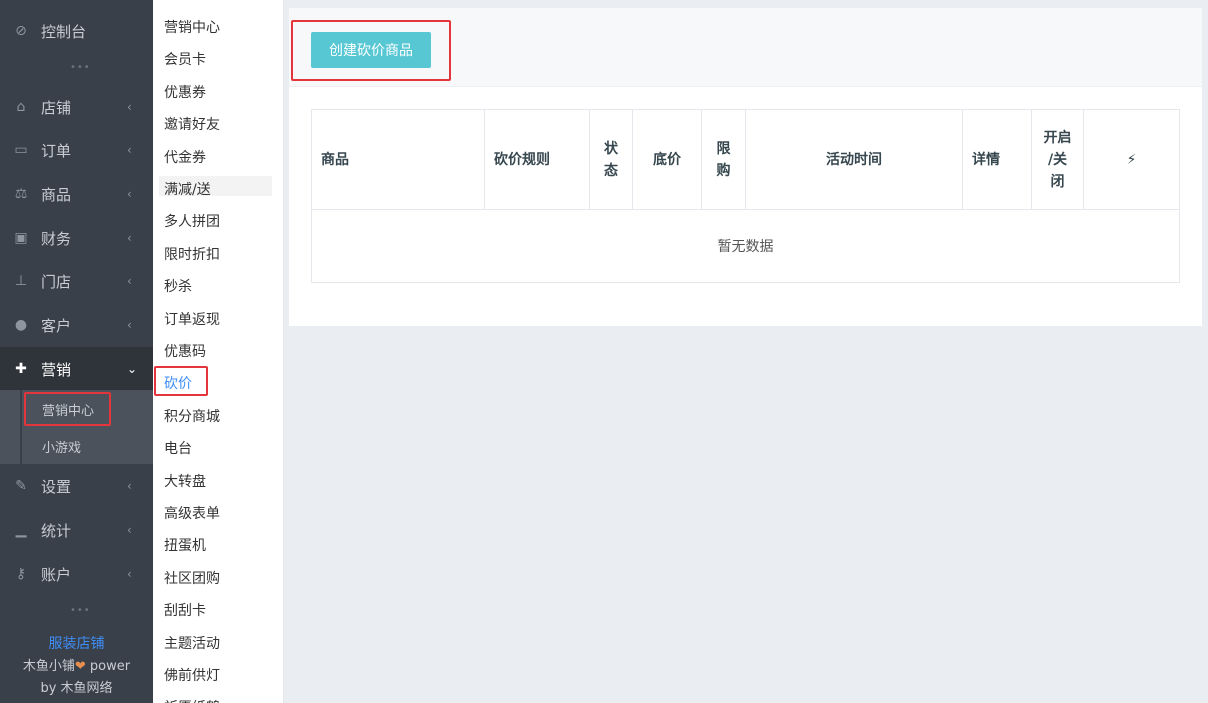 The height and width of the screenshot is (703, 1208). What do you see at coordinates (1057, 138) in the screenshot?
I see `header-line: 开启` at bounding box center [1057, 138].